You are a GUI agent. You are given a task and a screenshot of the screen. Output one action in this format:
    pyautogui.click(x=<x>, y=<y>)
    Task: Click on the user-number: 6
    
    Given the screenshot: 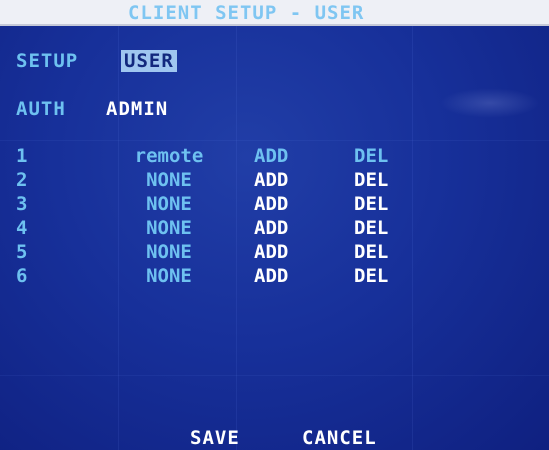 What is the action you would take?
    pyautogui.click(x=22, y=276)
    